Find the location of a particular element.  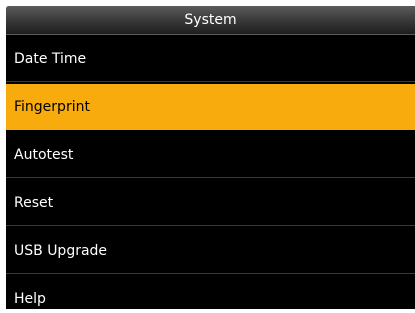

page-title: System is located at coordinates (210, 20).